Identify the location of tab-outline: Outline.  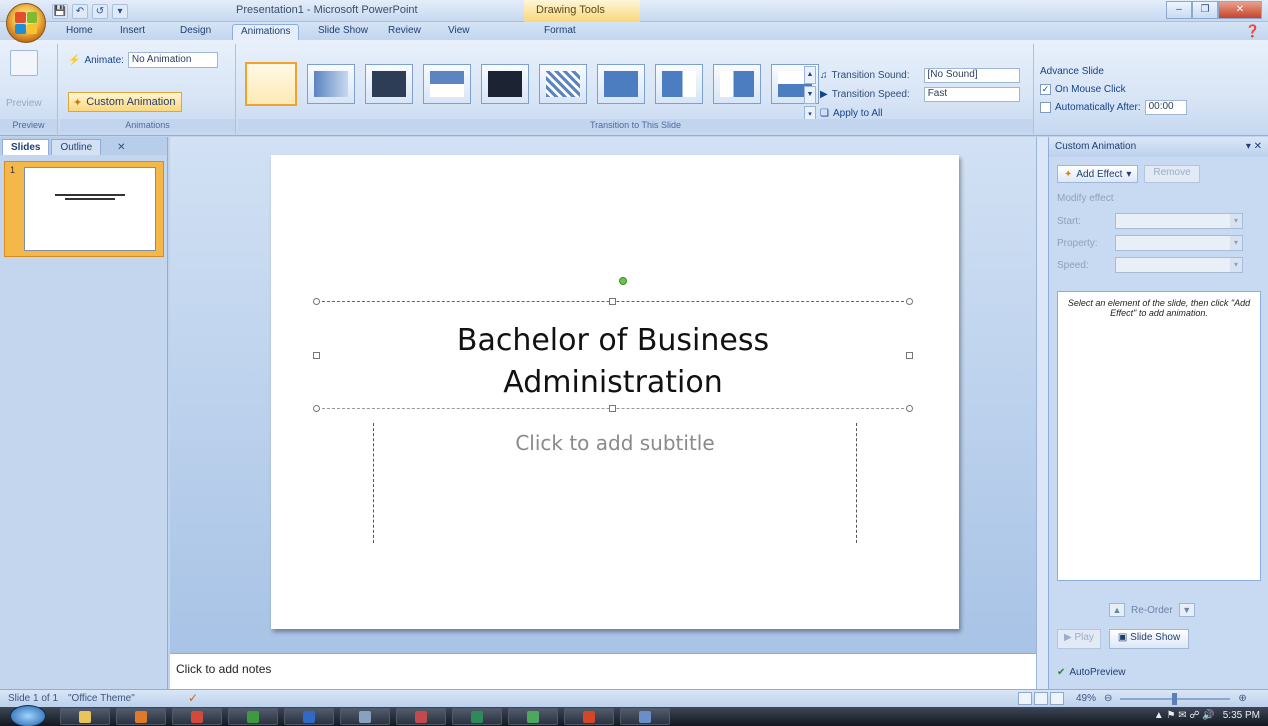
(76, 147).